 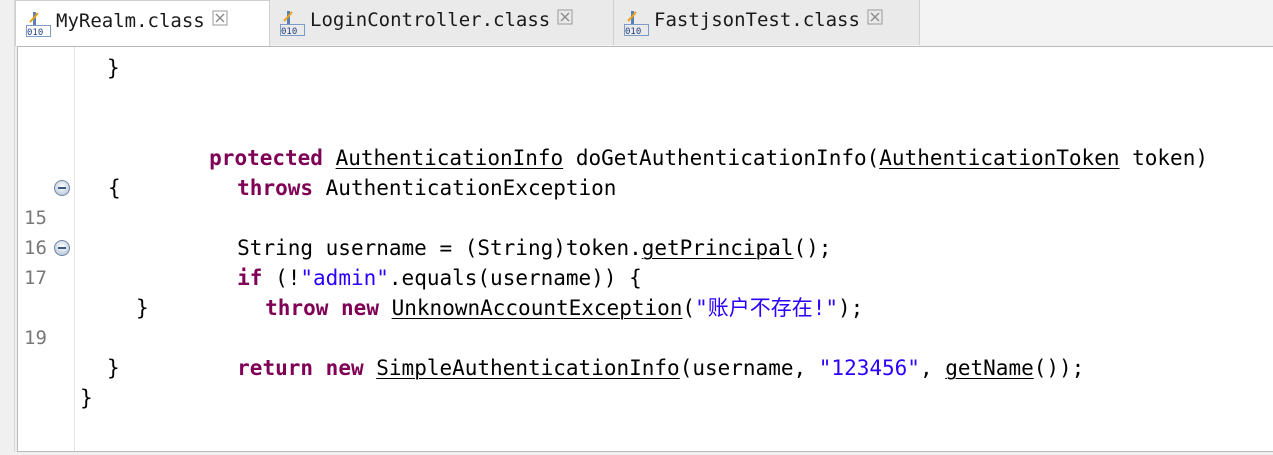 I want to click on tab-fastjsontest: 010 FastjsonTest.class, so click(x=767, y=22).